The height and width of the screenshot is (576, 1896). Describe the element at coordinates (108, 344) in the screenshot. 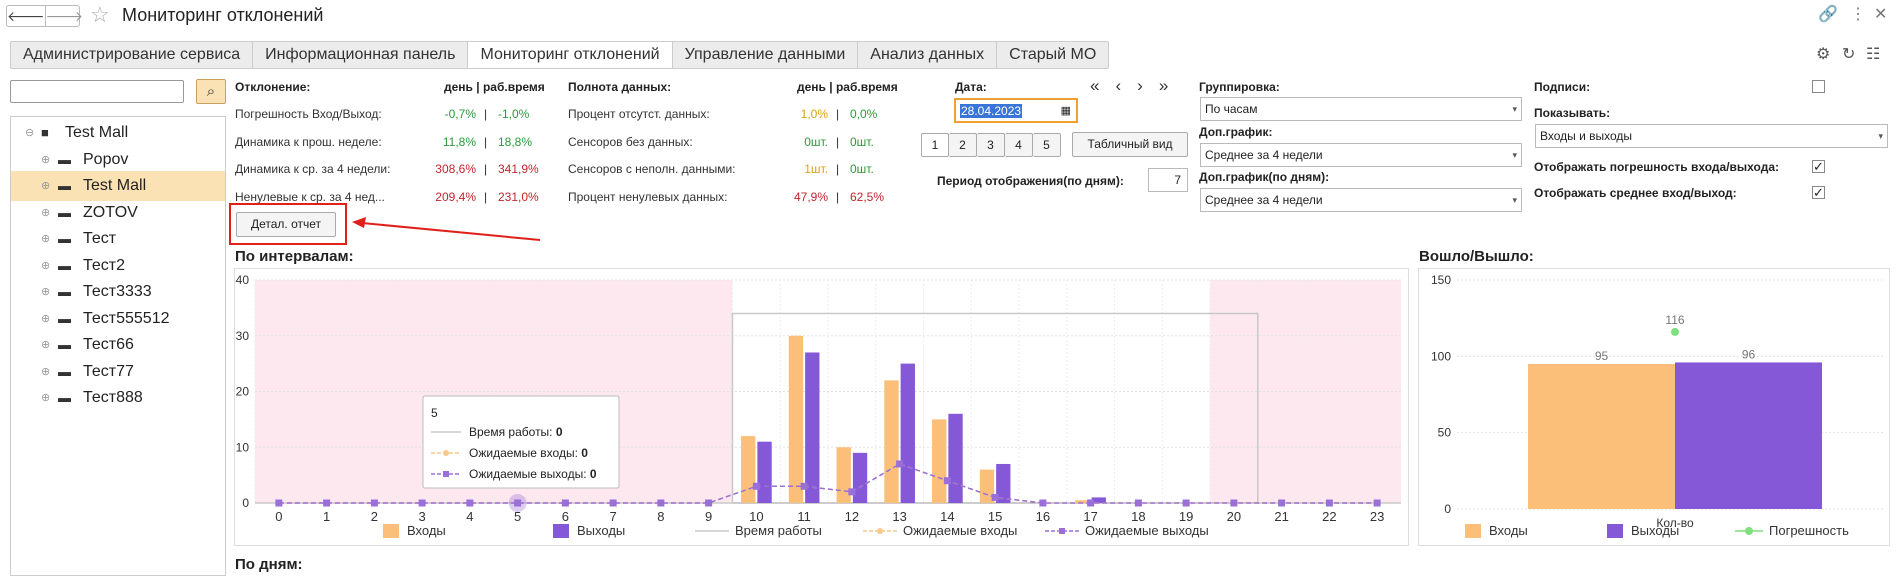

I see `tree-item-label: Тест66` at that location.